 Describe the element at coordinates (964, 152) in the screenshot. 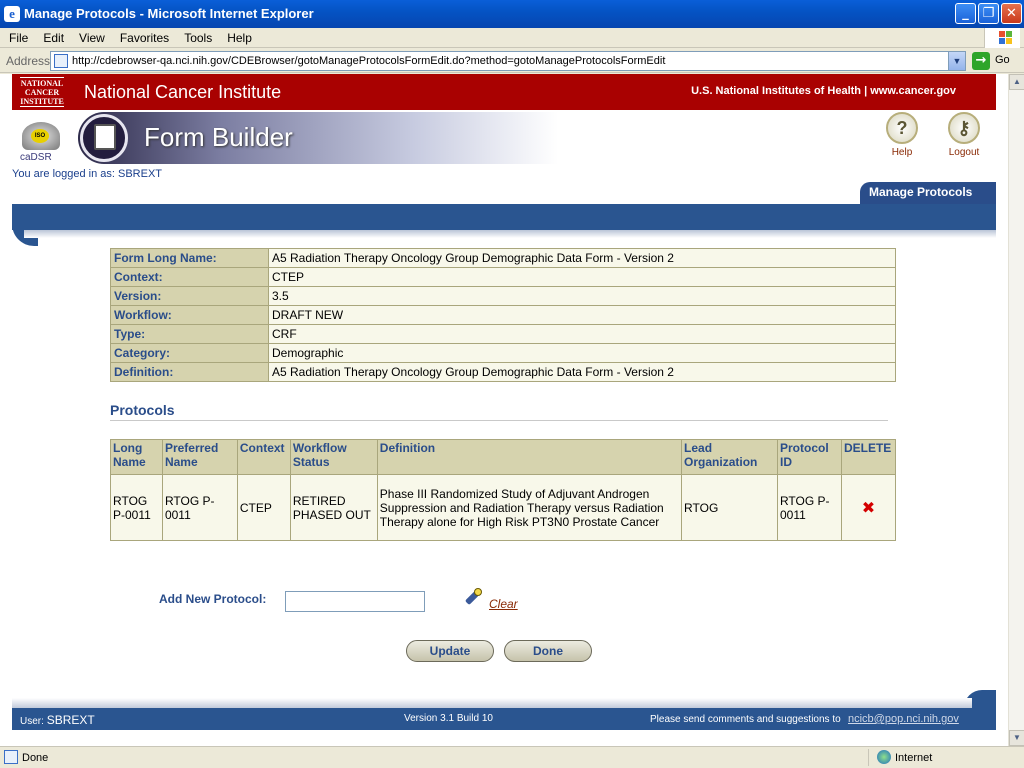

I see `logout-label: Logout` at that location.